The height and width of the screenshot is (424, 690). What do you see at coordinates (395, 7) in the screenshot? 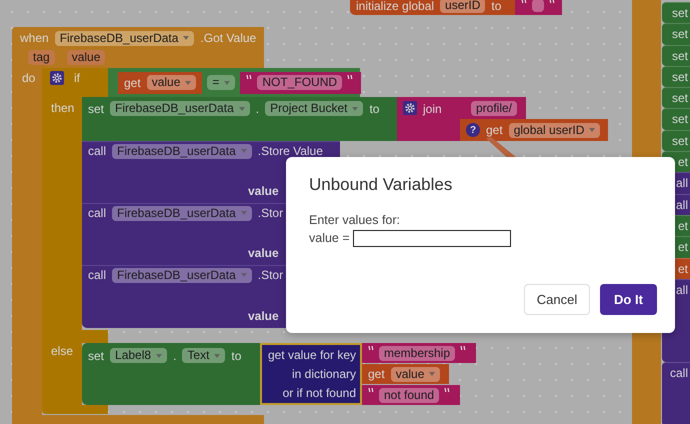
I see `block-label: initialize global` at bounding box center [395, 7].